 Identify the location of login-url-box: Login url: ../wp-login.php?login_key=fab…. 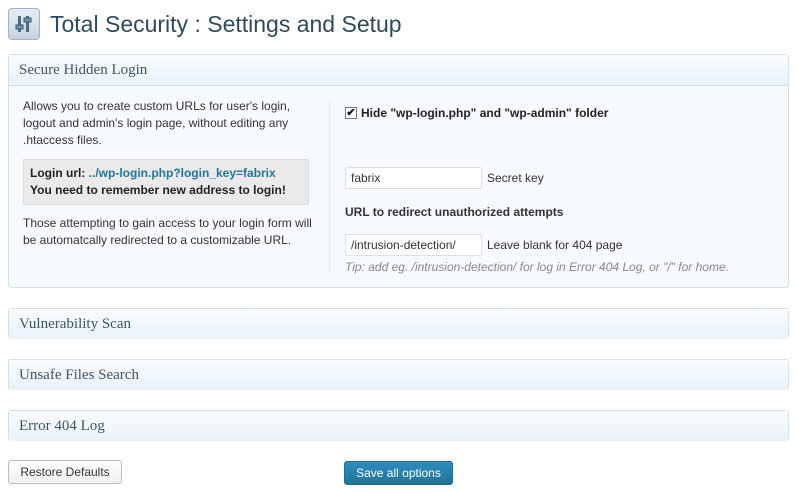
(166, 182).